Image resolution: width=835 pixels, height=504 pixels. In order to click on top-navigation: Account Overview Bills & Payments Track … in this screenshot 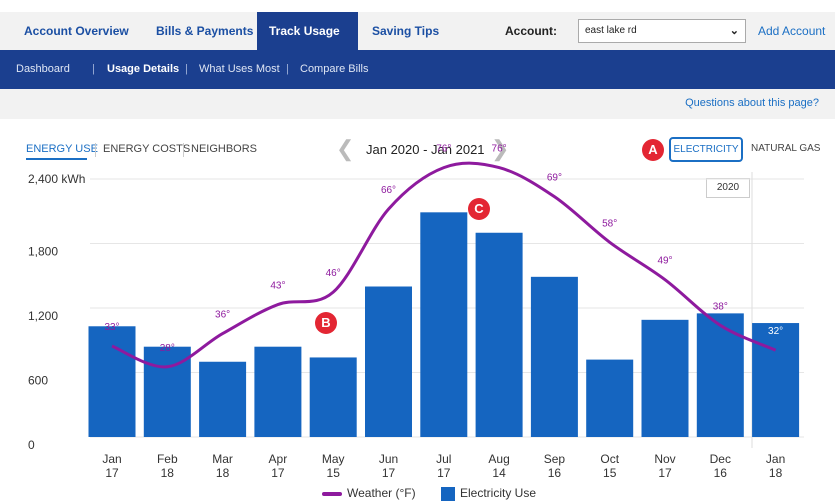, I will do `click(417, 25)`.